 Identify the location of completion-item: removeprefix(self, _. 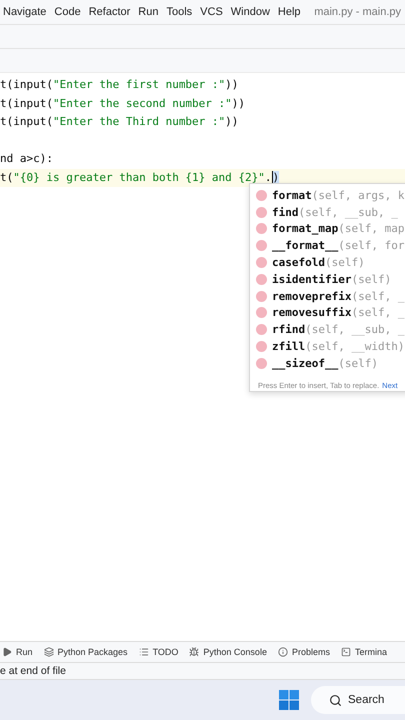
(327, 296).